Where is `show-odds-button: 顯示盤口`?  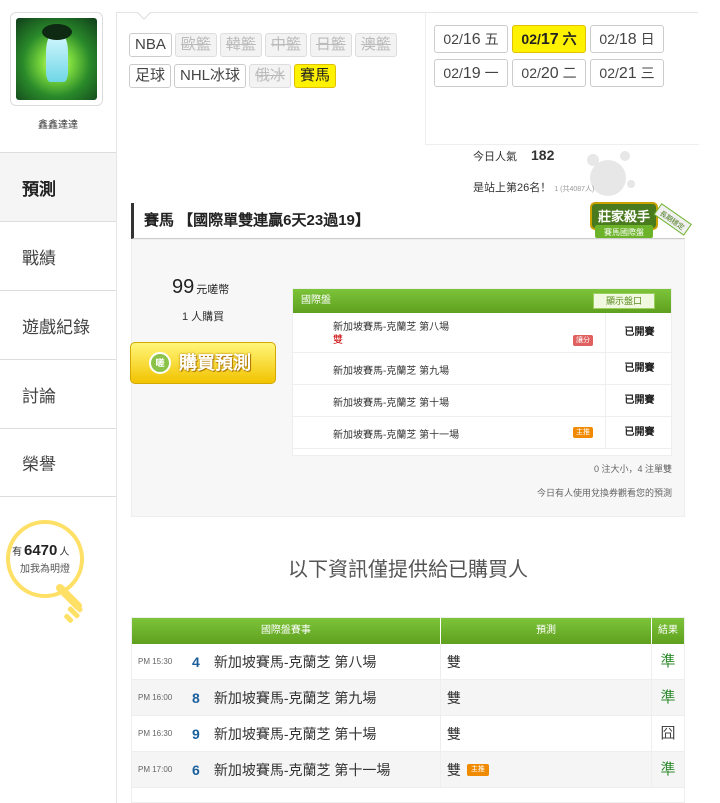
show-odds-button: 顯示盤口 is located at coordinates (624, 301).